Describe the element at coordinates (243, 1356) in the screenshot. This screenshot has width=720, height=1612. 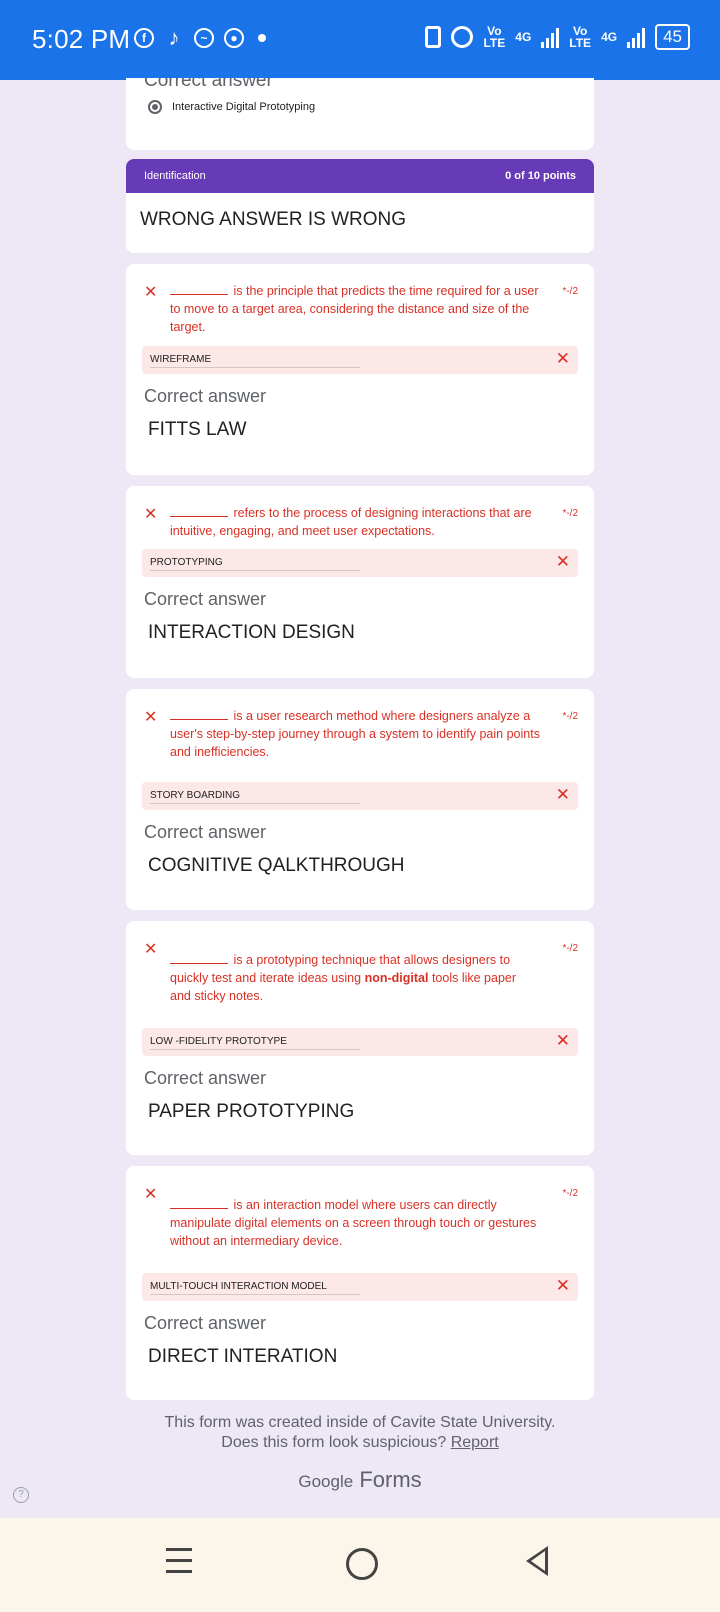
I see `correct-answer-value: DIRECT INTERATION` at that location.